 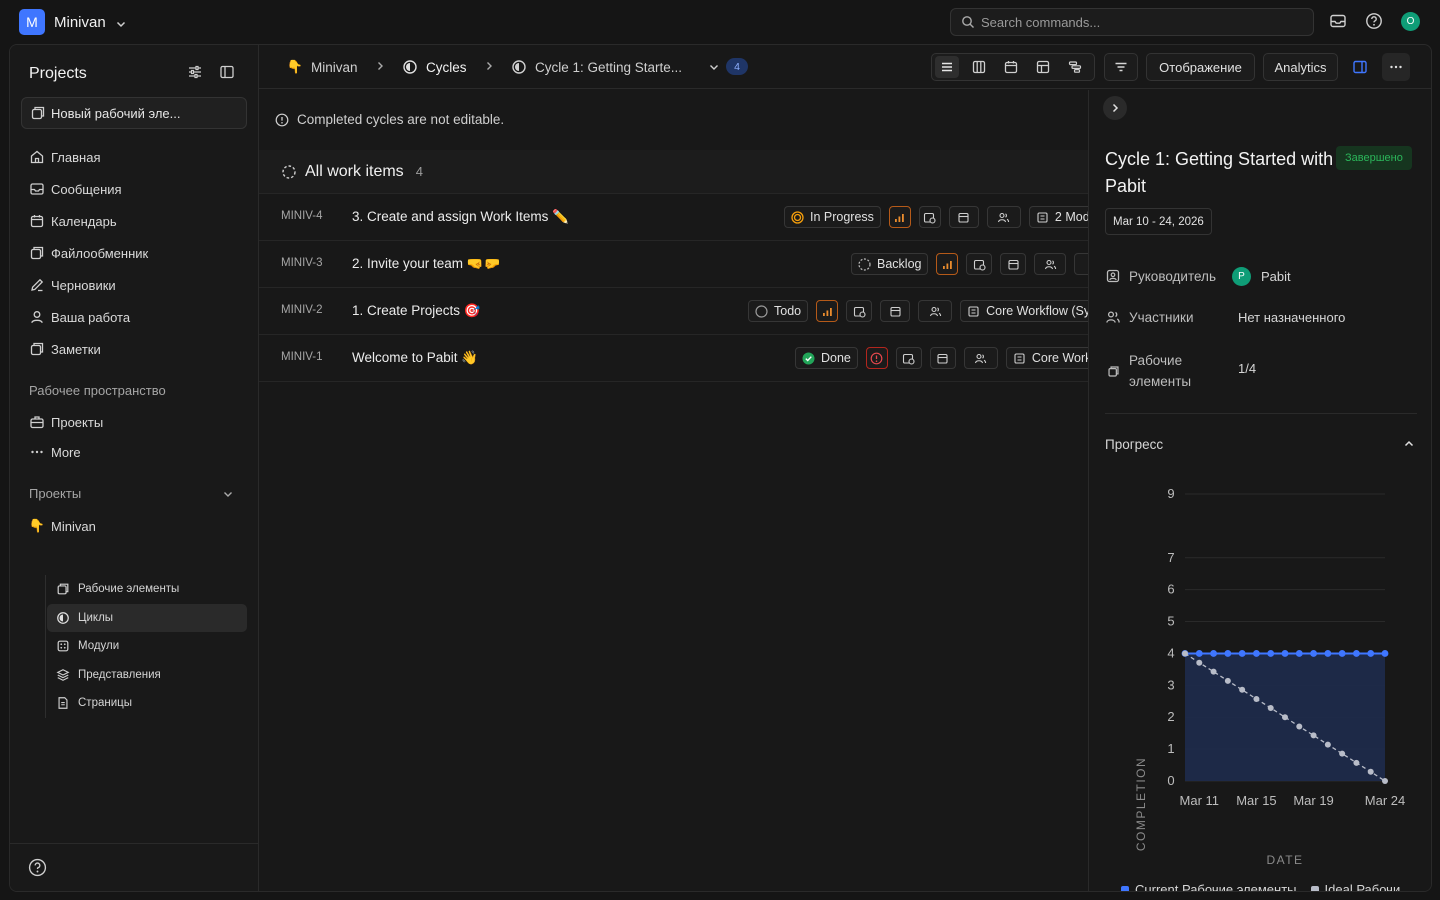 What do you see at coordinates (1075, 67) in the screenshot?
I see `gantt-layout-button` at bounding box center [1075, 67].